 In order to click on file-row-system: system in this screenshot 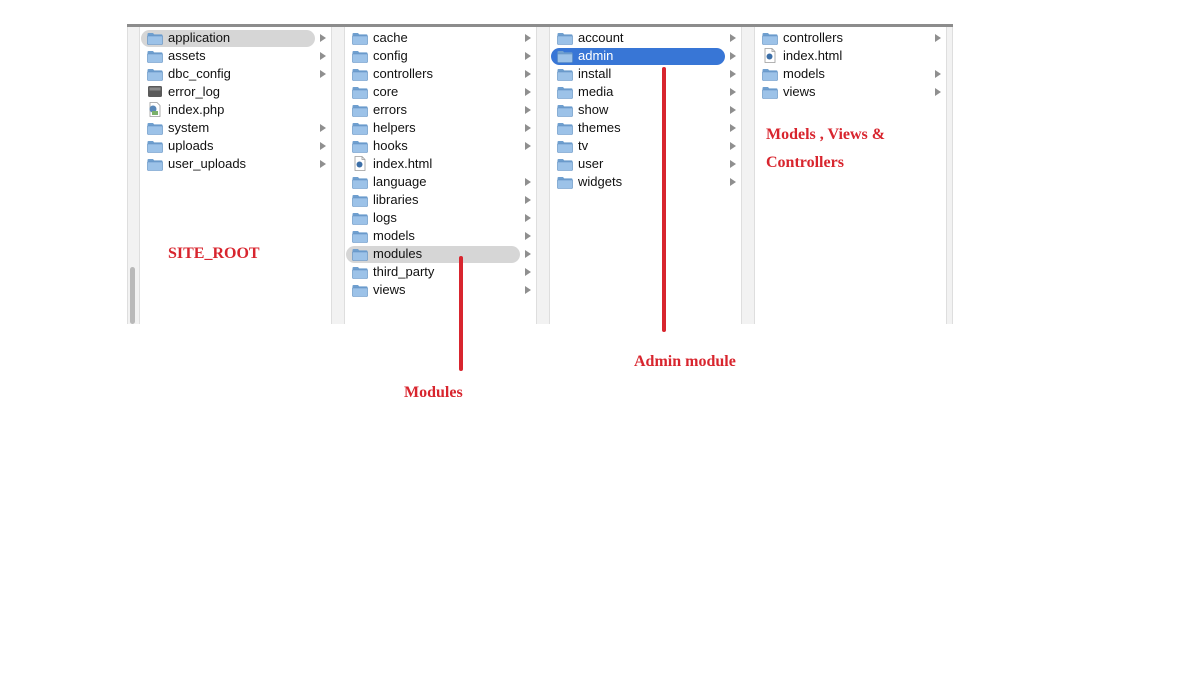, I will do `click(236, 128)`.